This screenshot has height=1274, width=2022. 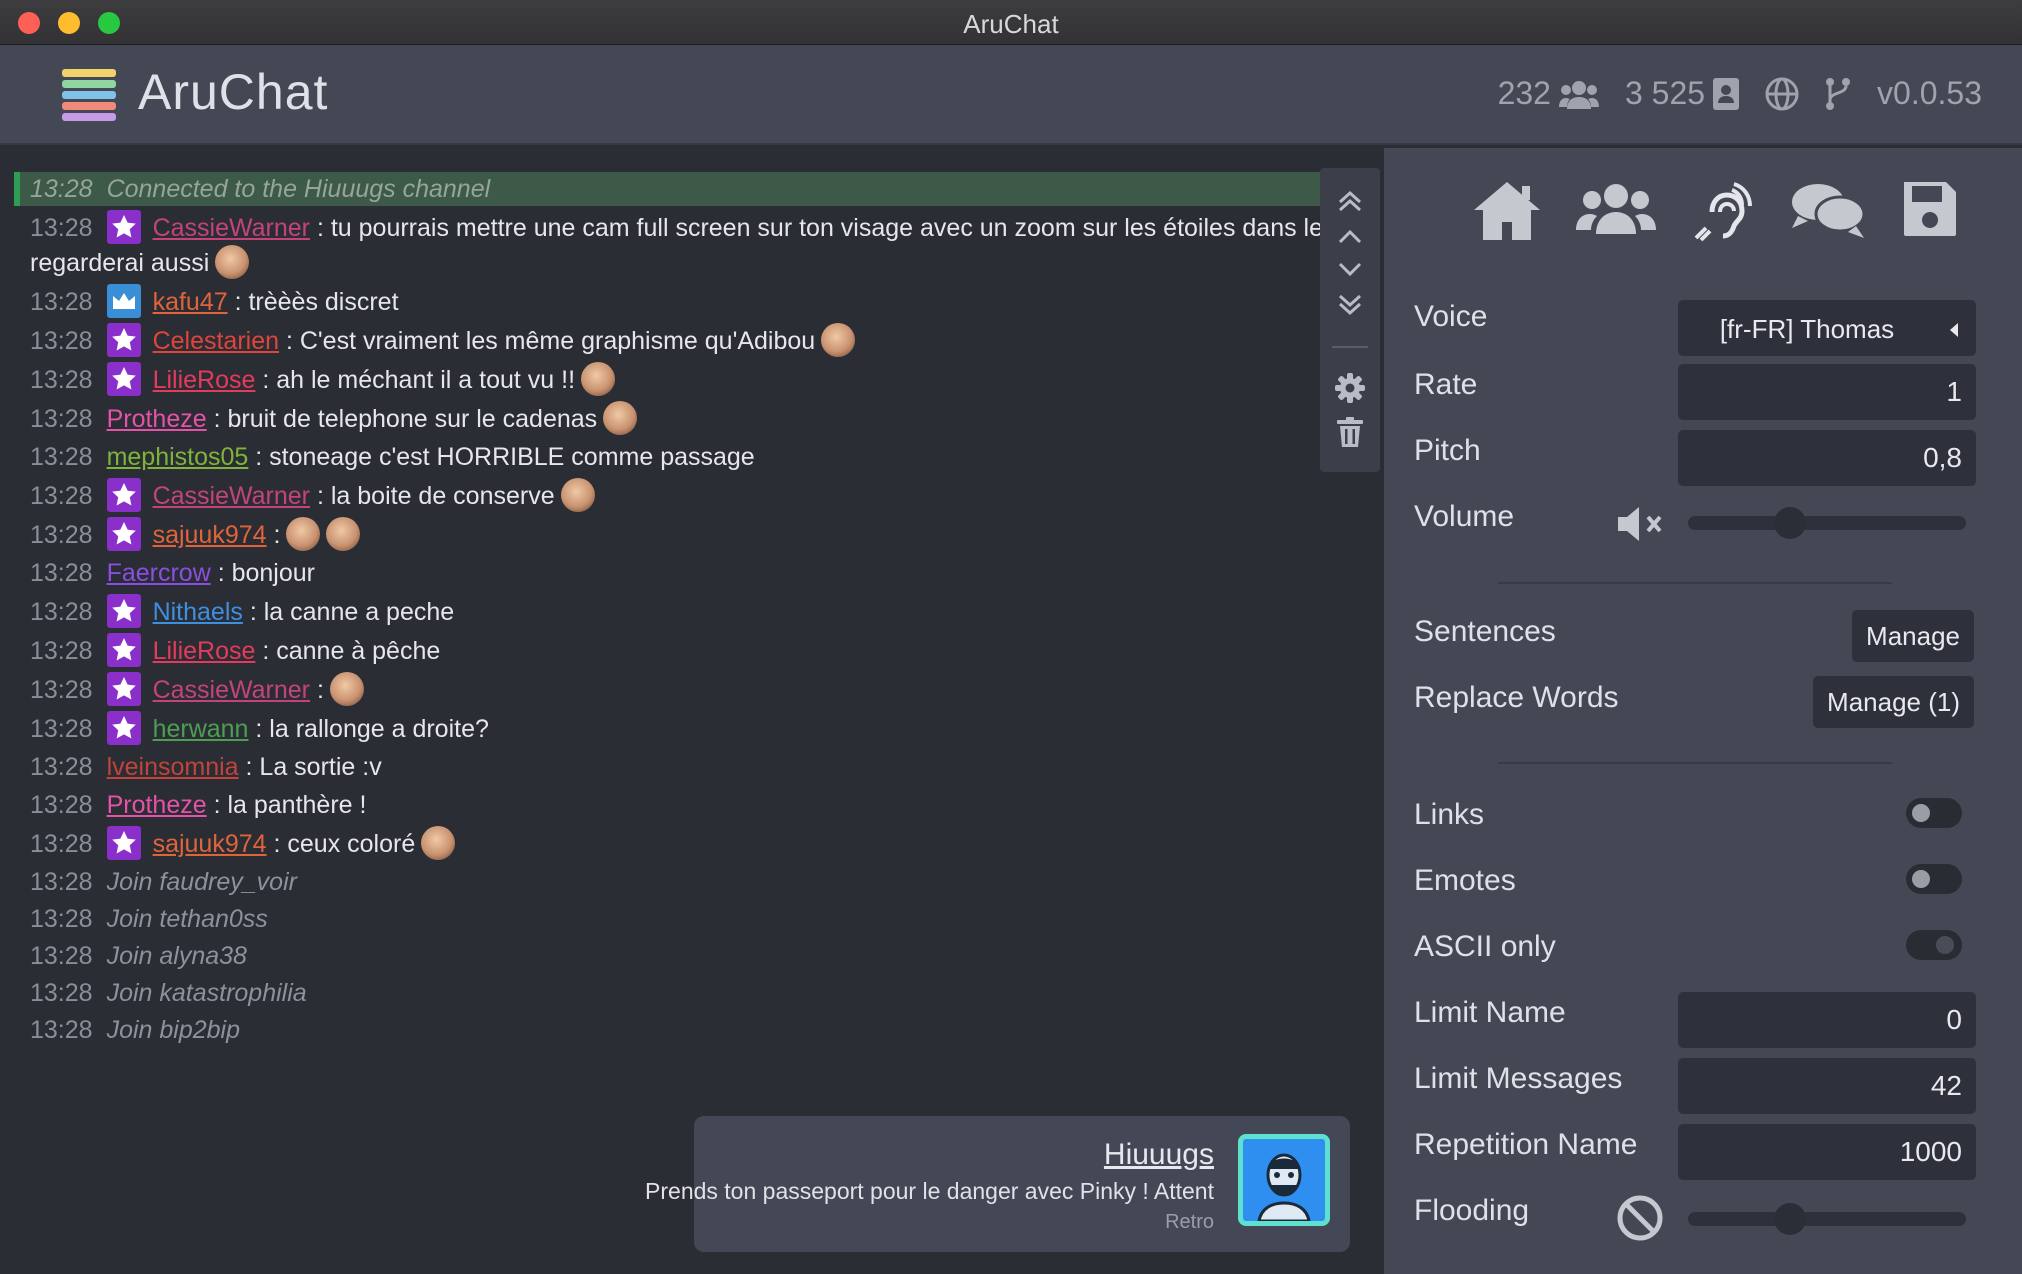 I want to click on emotes-toggle, so click(x=1934, y=879).